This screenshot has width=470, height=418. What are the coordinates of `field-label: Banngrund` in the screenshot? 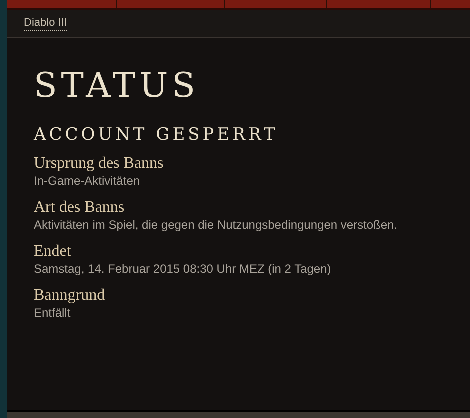 It's located at (70, 296).